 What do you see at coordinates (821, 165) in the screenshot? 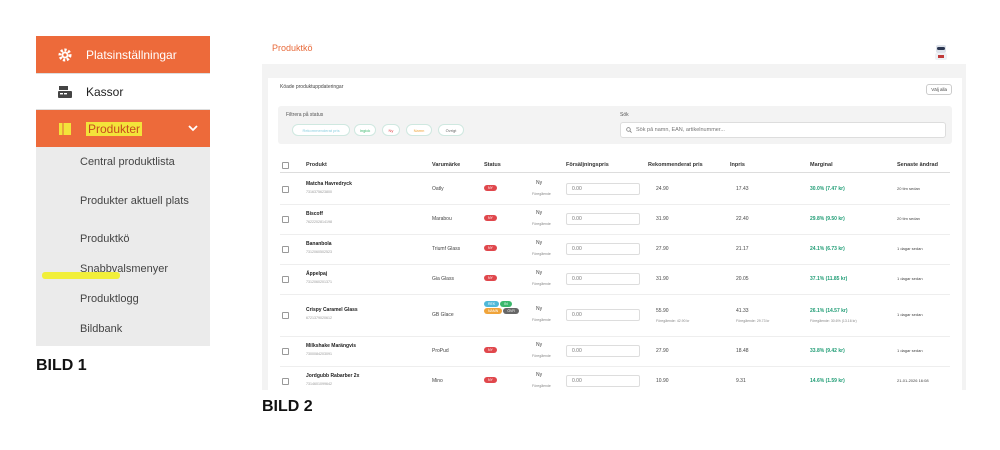
I see `col-marginal: Marginal` at bounding box center [821, 165].